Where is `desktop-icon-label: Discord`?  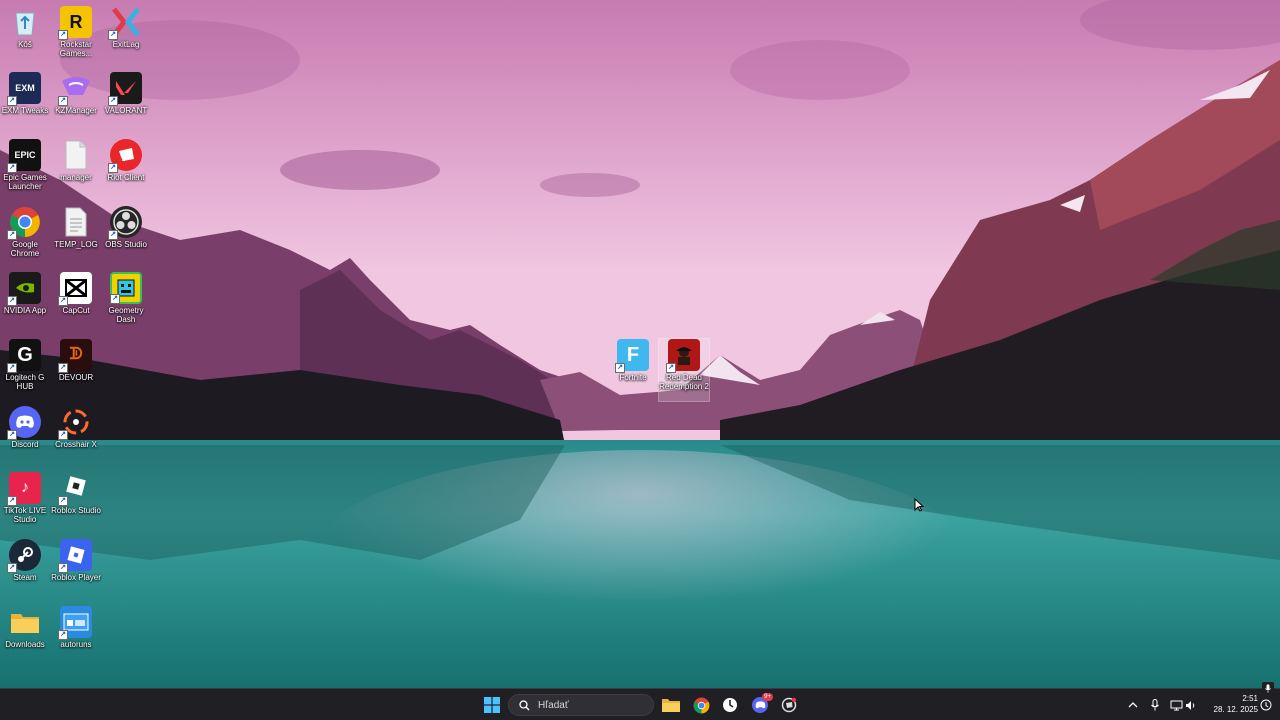
desktop-icon-label: Discord is located at coordinates (25, 444).